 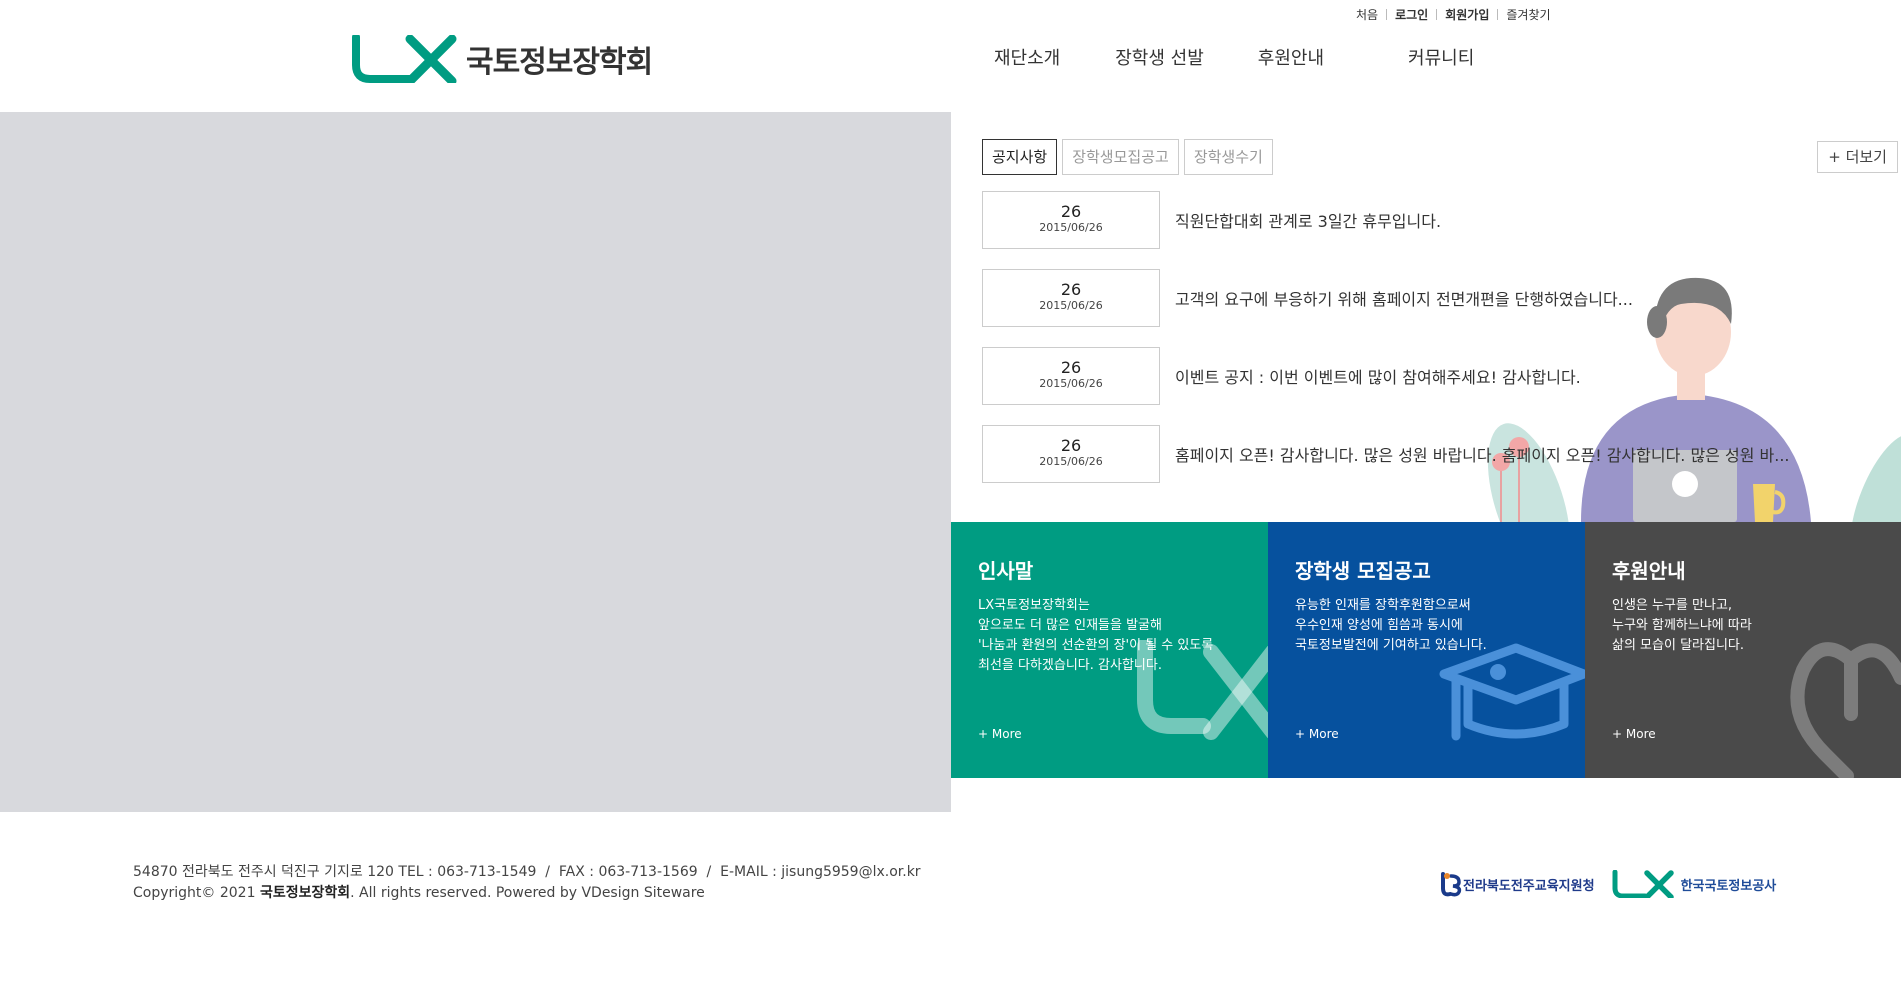 I want to click on site-logo: 국토정보장학회, so click(x=502, y=59).